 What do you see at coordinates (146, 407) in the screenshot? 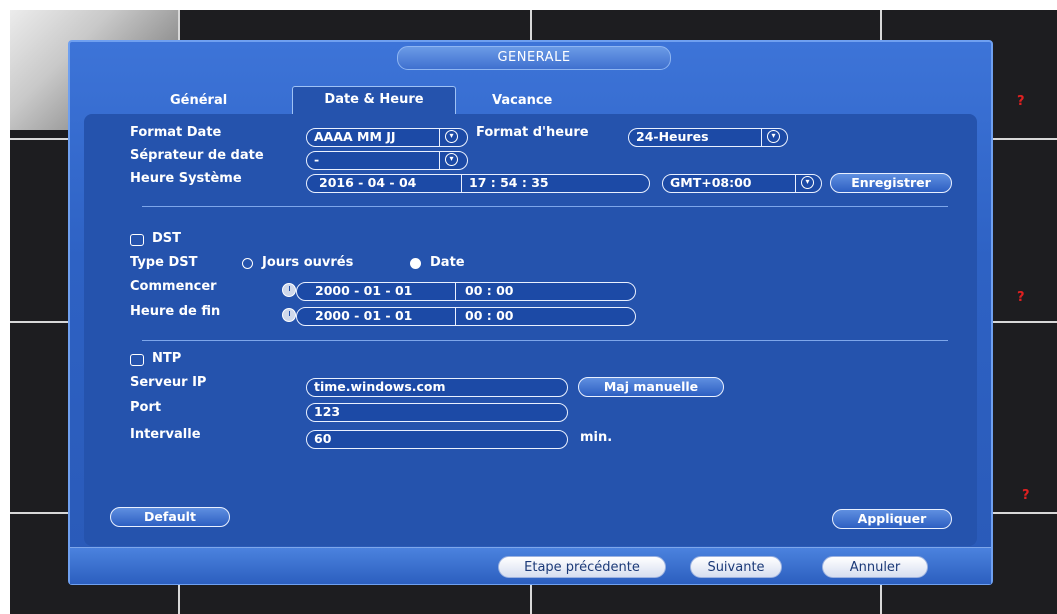
I see `ntp-port-label: Port` at bounding box center [146, 407].